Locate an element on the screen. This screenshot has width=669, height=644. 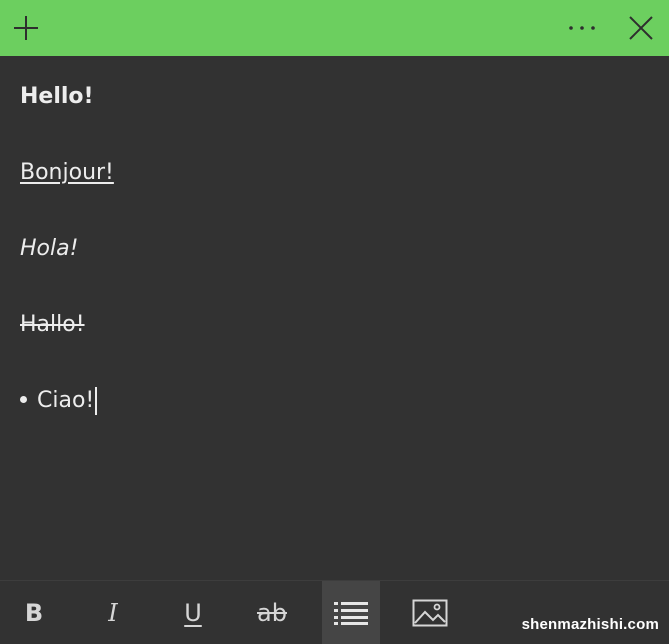
image-icon is located at coordinates (430, 613).